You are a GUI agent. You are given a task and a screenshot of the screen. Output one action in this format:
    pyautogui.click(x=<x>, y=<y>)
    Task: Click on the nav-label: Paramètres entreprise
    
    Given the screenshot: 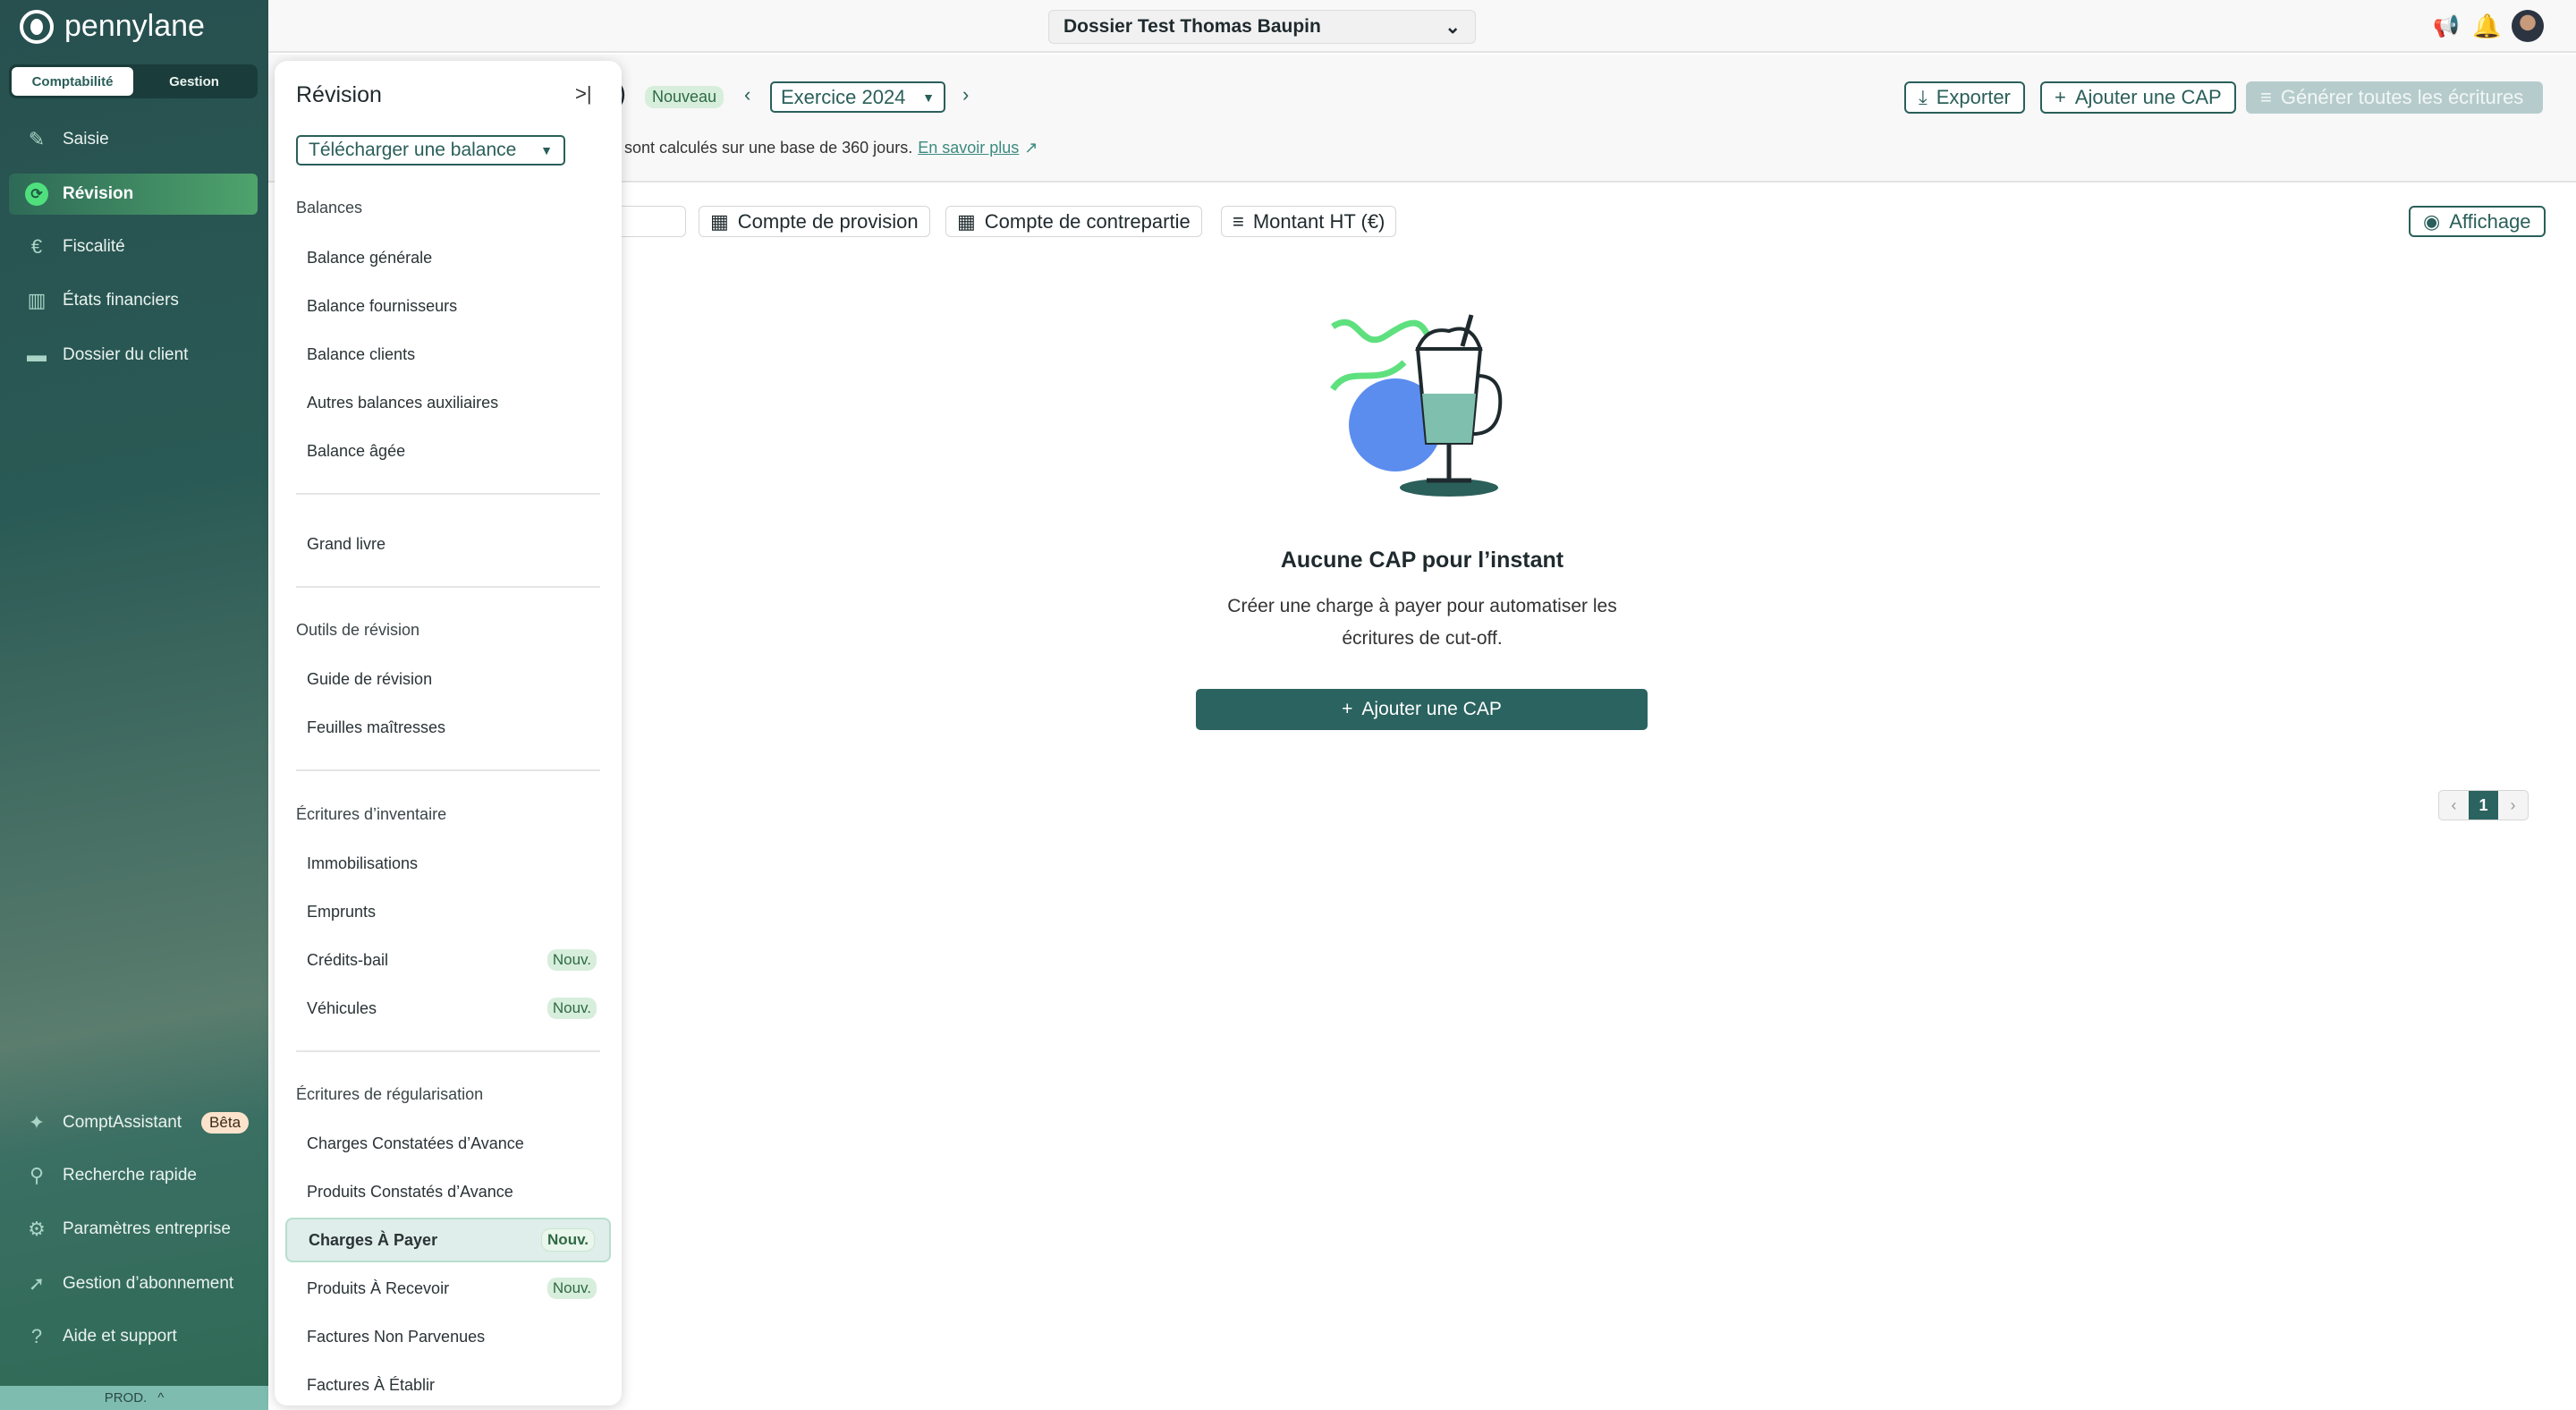 What is the action you would take?
    pyautogui.click(x=147, y=1228)
    